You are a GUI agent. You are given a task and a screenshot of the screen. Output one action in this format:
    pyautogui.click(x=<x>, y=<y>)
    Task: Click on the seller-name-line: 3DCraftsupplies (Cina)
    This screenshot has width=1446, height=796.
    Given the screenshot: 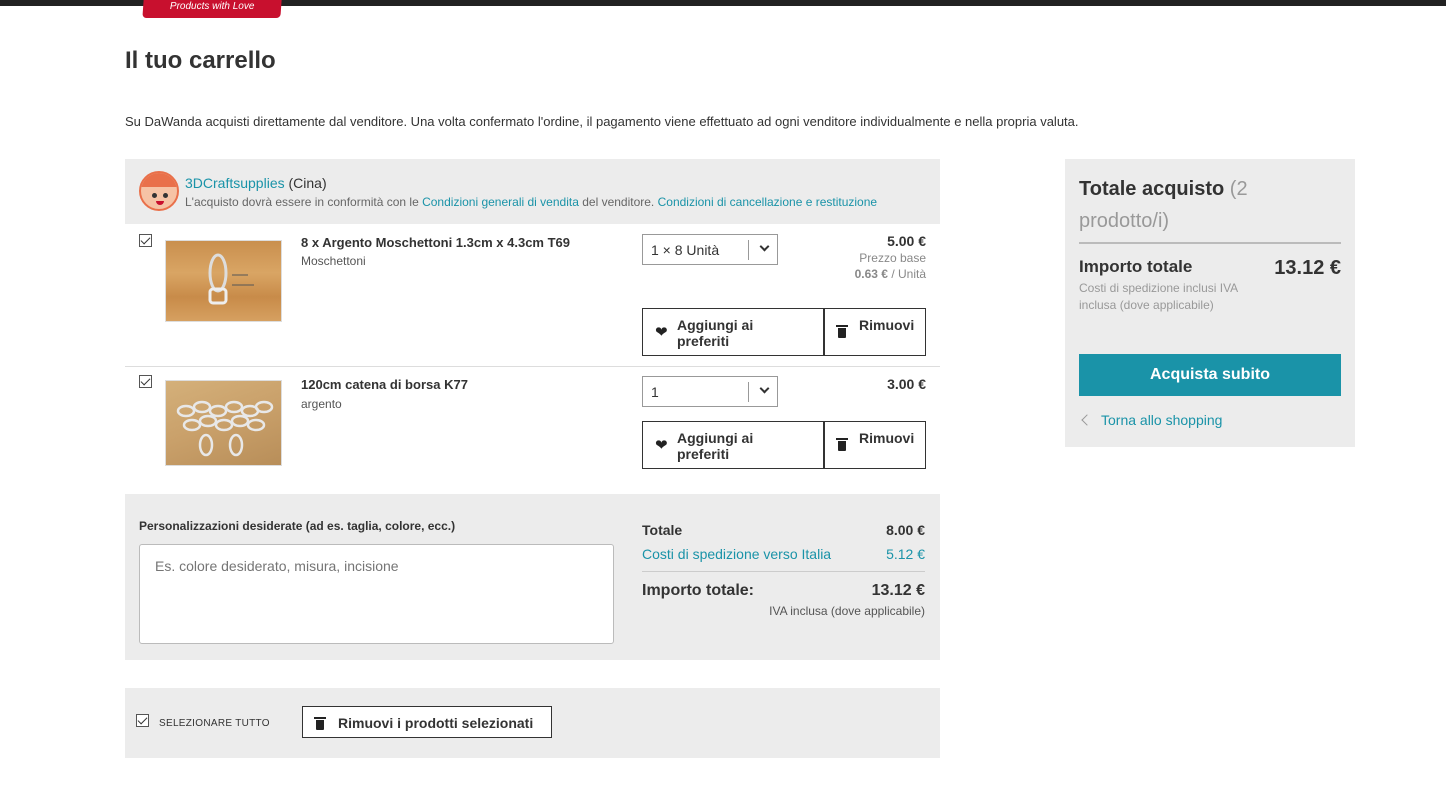 What is the action you would take?
    pyautogui.click(x=256, y=183)
    